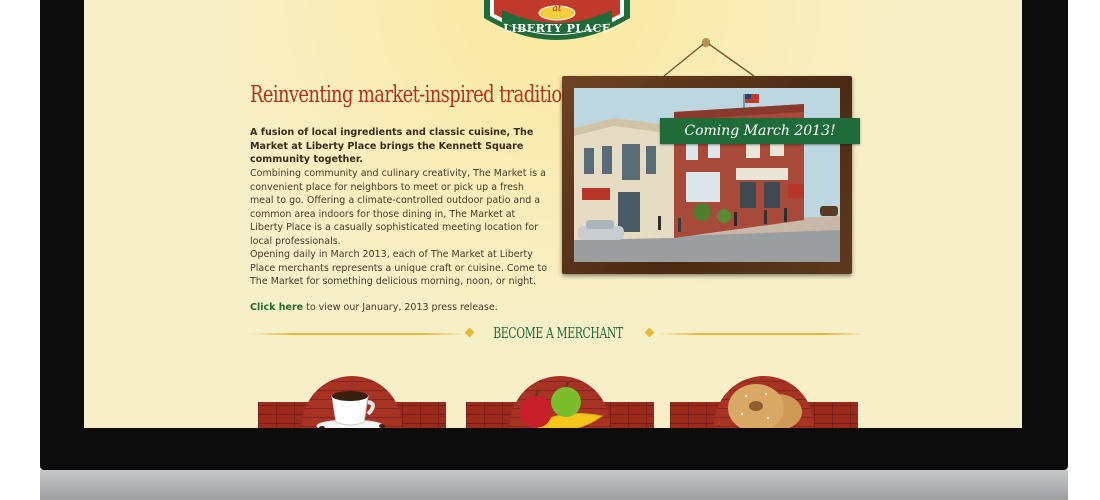 The width and height of the screenshot is (1100, 500). What do you see at coordinates (762, 334) in the screenshot?
I see `divider-rule-right` at bounding box center [762, 334].